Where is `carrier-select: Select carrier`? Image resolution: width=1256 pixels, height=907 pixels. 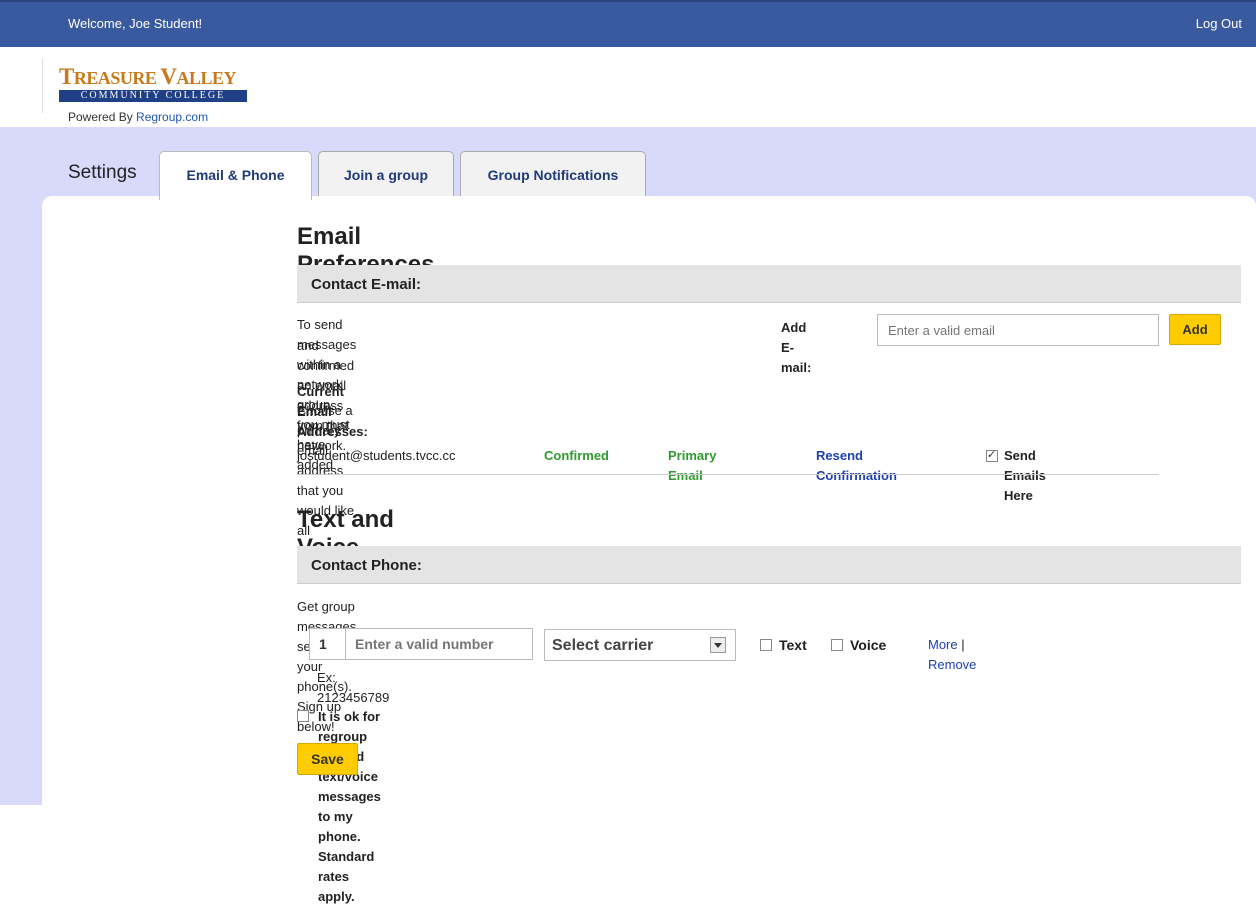 carrier-select: Select carrier is located at coordinates (640, 645).